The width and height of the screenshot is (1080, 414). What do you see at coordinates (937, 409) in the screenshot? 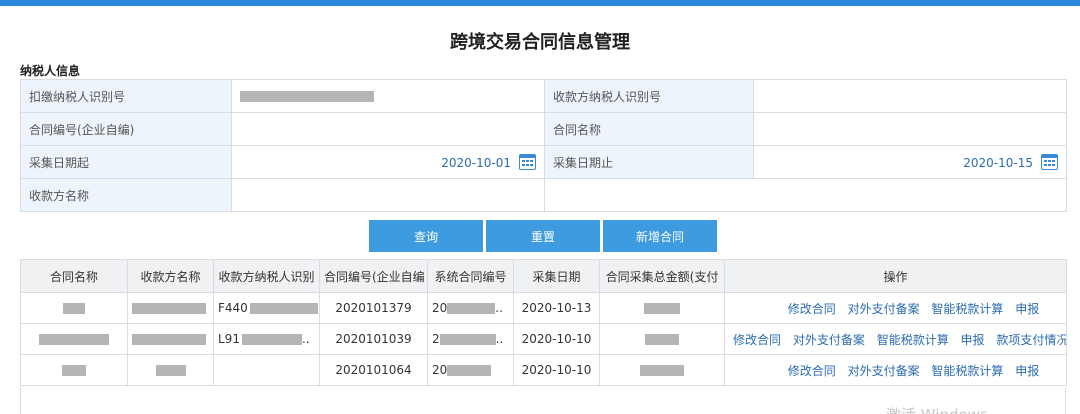
I see `windows-activation-watermark: 激活 Windows` at bounding box center [937, 409].